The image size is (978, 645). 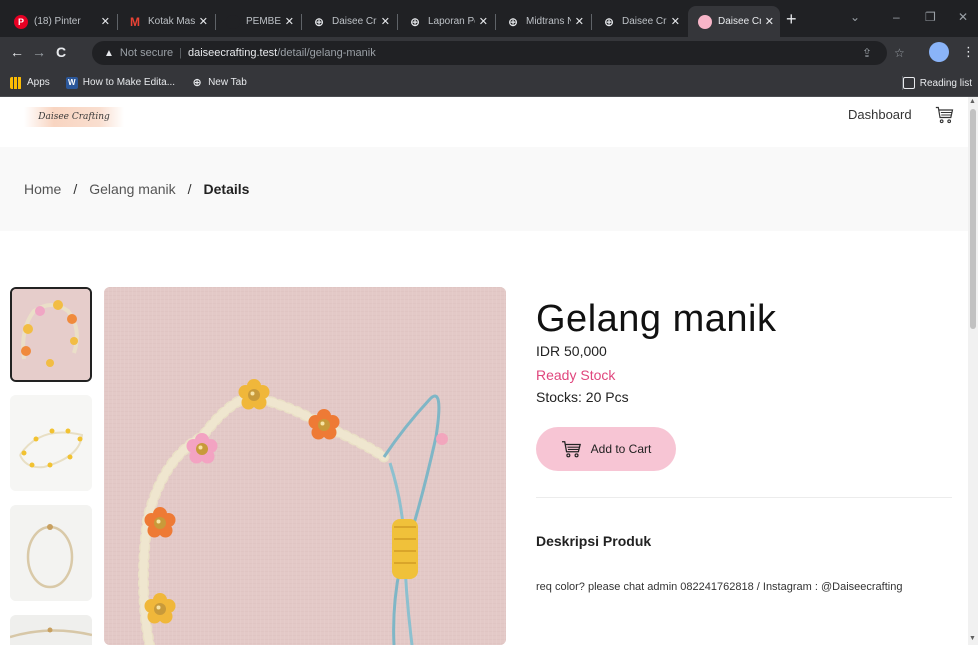 I want to click on pinterest-icon: P, so click(x=21, y=21).